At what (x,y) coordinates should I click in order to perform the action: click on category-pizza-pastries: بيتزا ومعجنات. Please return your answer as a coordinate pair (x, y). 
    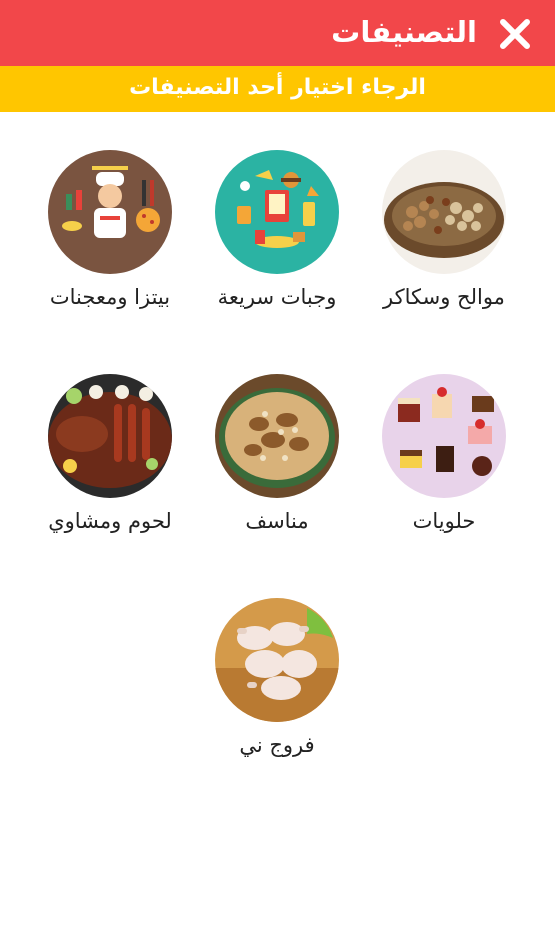
    Looking at the image, I should click on (110, 231).